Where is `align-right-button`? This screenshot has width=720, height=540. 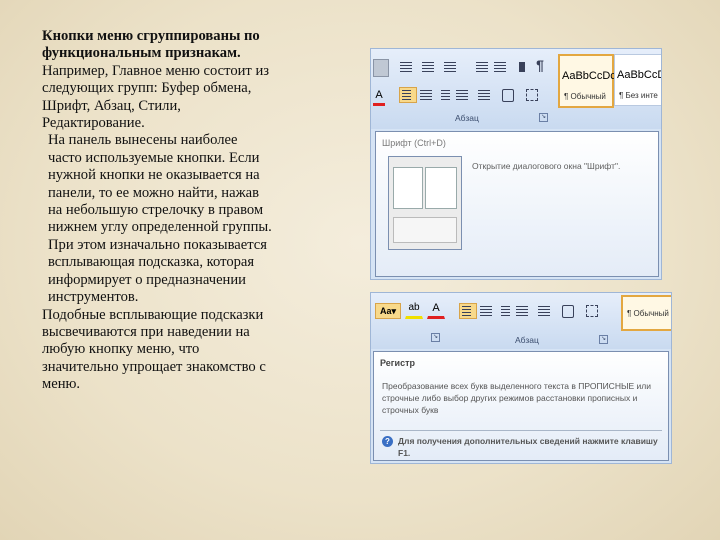
align-right-button is located at coordinates (444, 95).